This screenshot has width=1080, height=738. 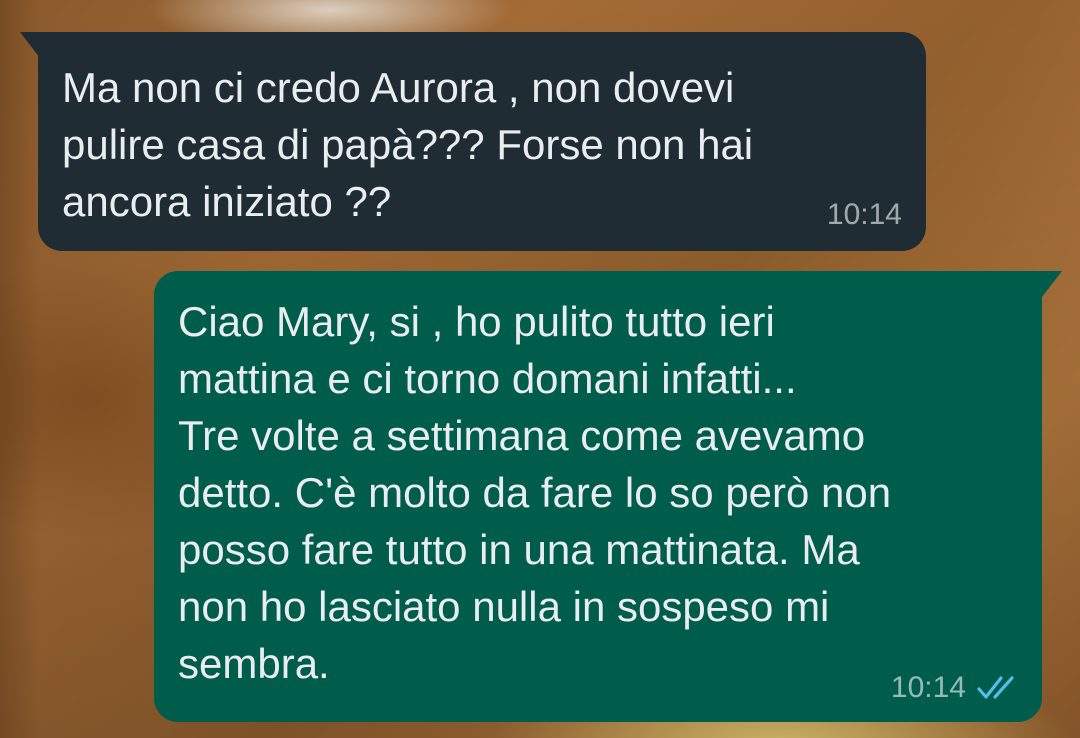 I want to click on message-line: non ho lasciato nulla in sospeso mi, so click(x=504, y=606).